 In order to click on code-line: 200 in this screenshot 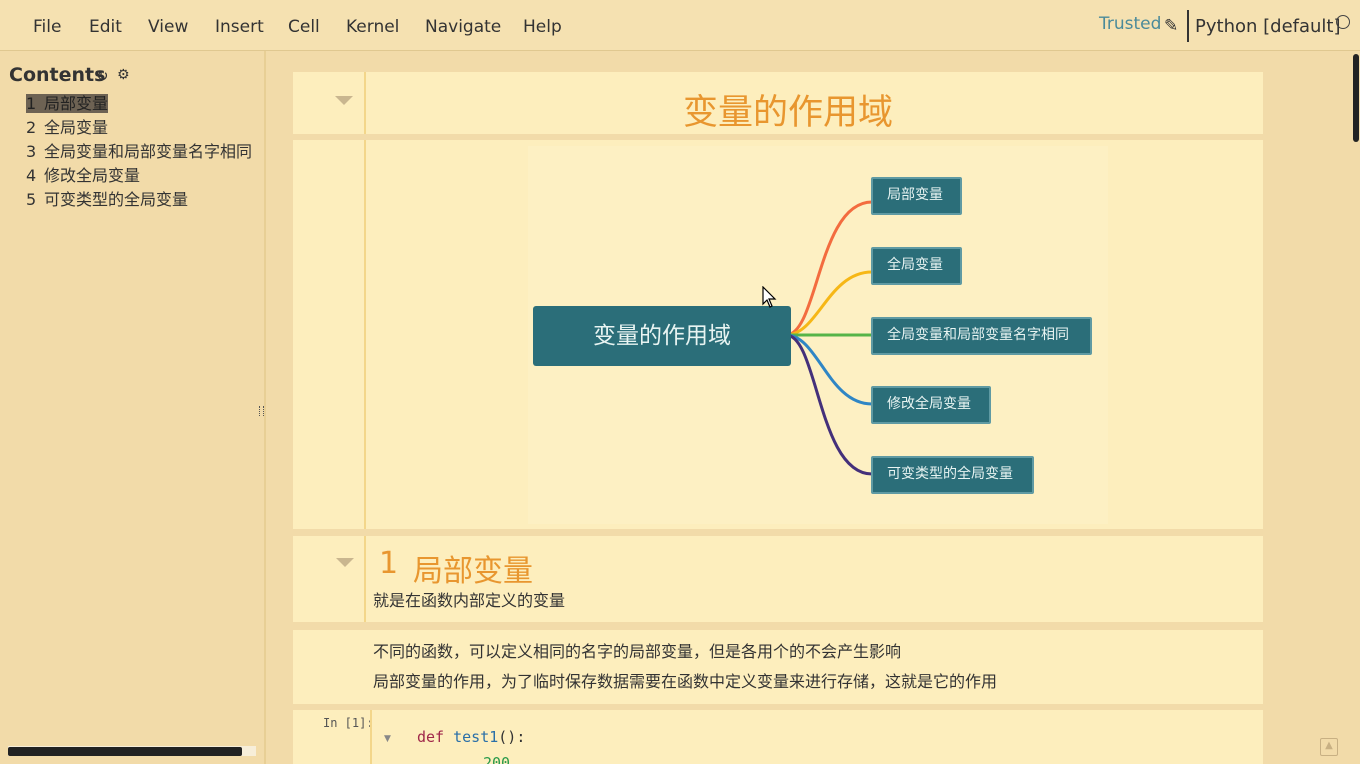, I will do `click(496, 759)`.